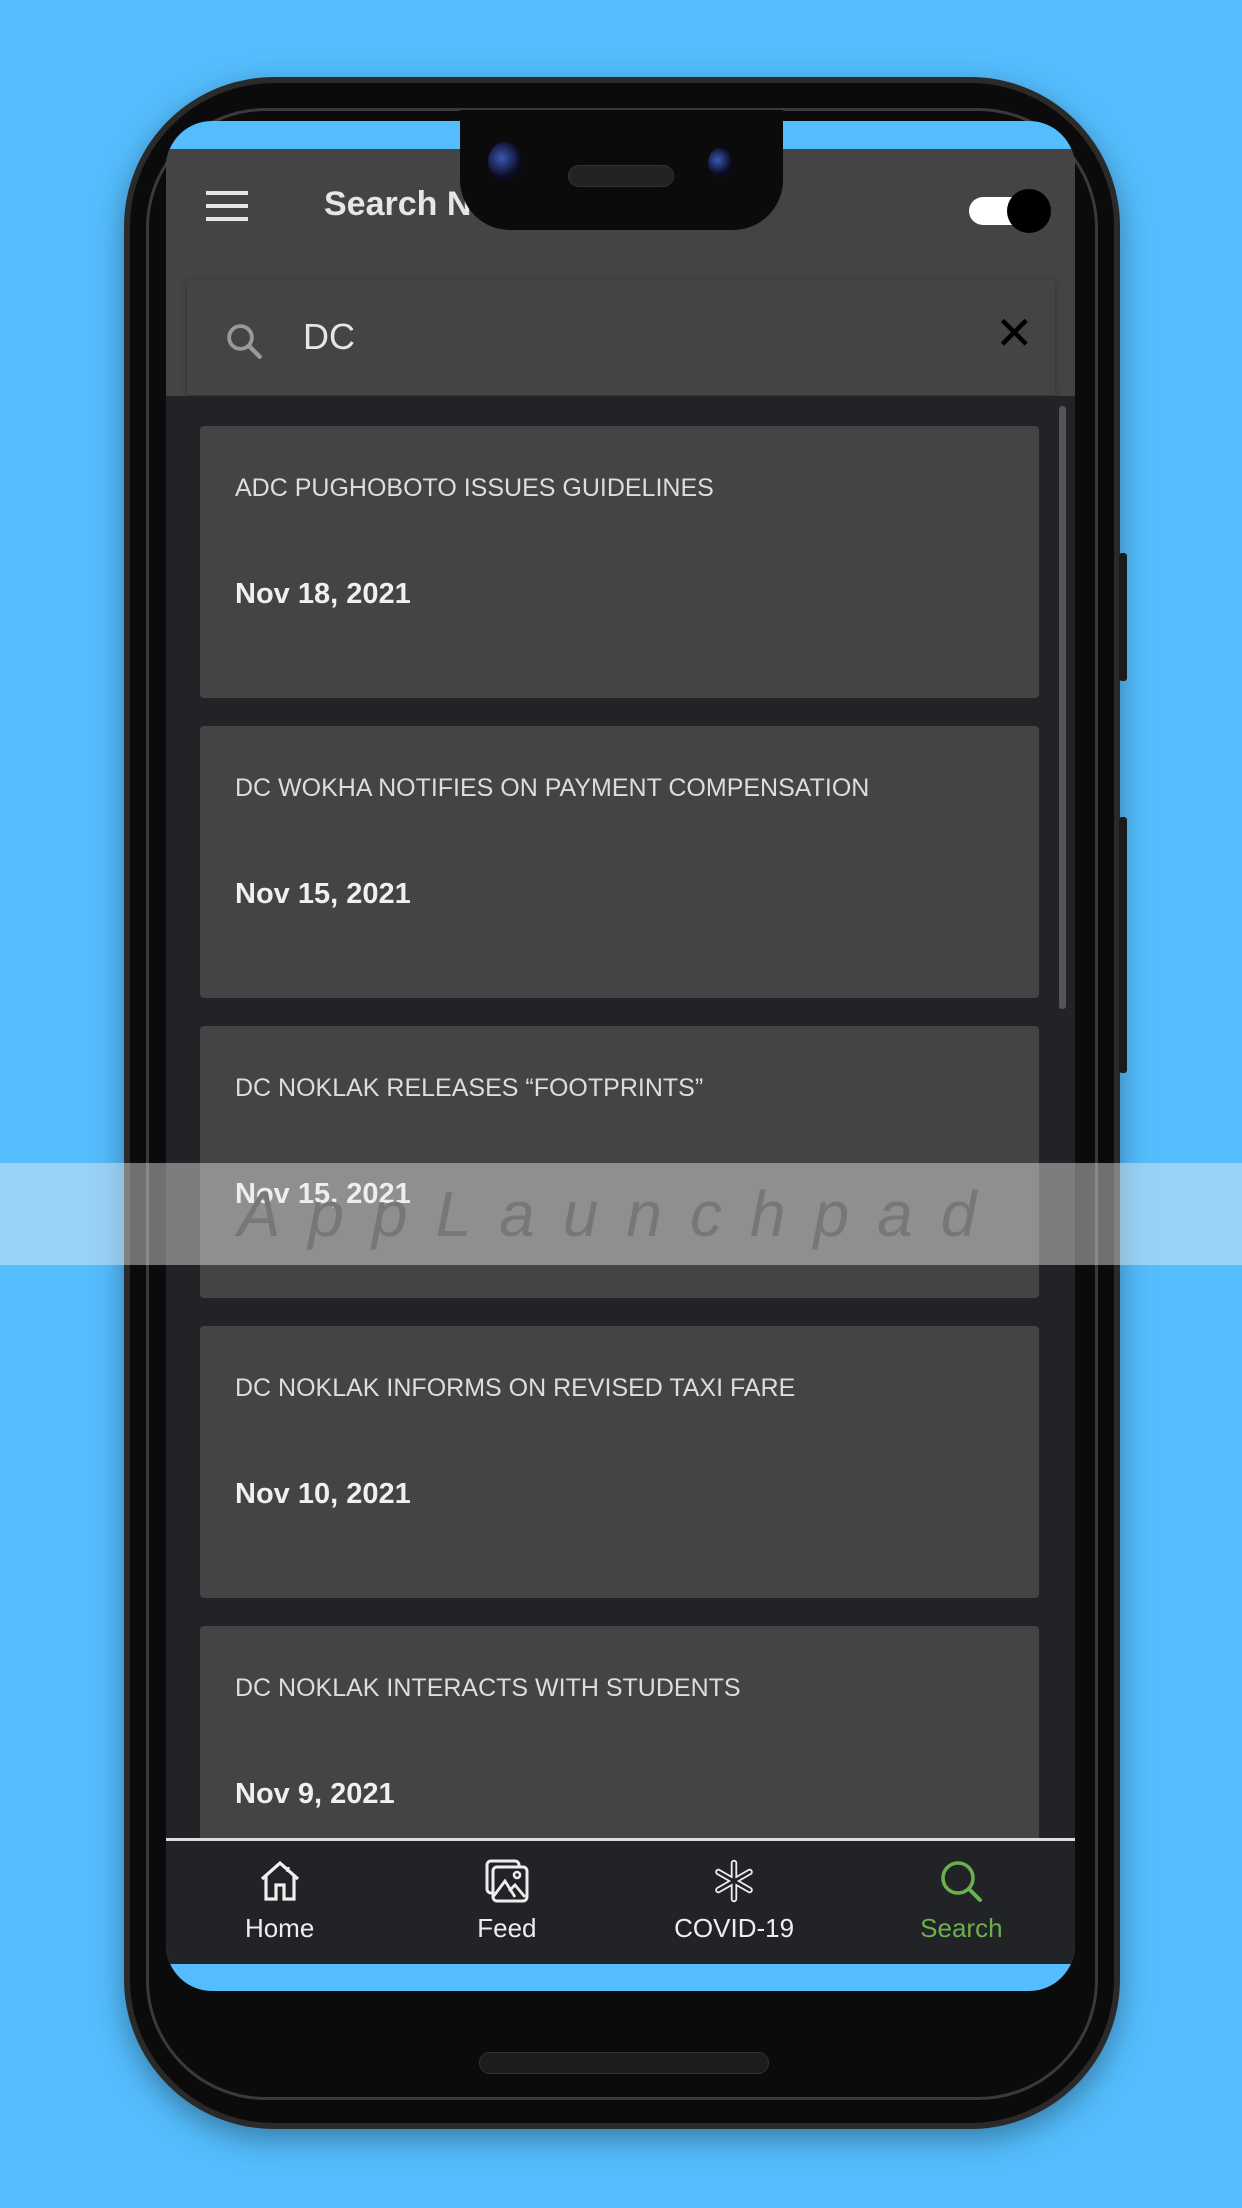  Describe the element at coordinates (515, 1388) in the screenshot. I see `item-title: DC NOKLAK INFORMS ON REVISED TAXI FARE` at that location.